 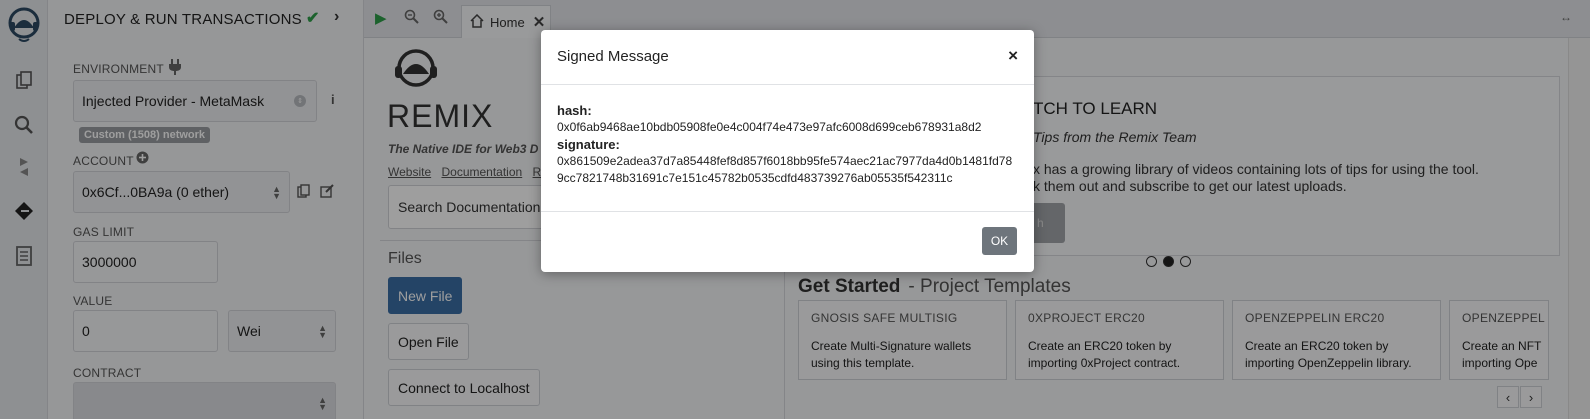 I want to click on close-icon: ×, so click(x=1013, y=56).